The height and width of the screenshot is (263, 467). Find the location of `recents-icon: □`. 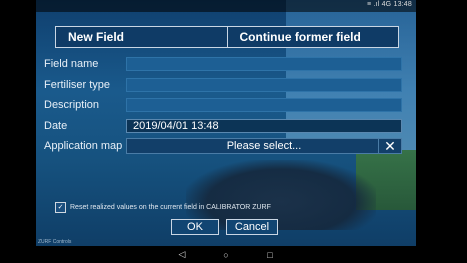

recents-icon: □ is located at coordinates (270, 255).